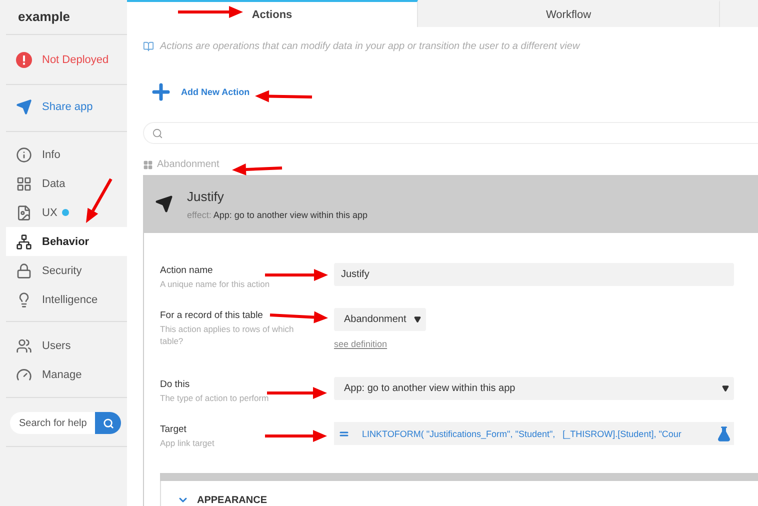 Image resolution: width=758 pixels, height=506 pixels. I want to click on action-title: Justify, so click(206, 196).